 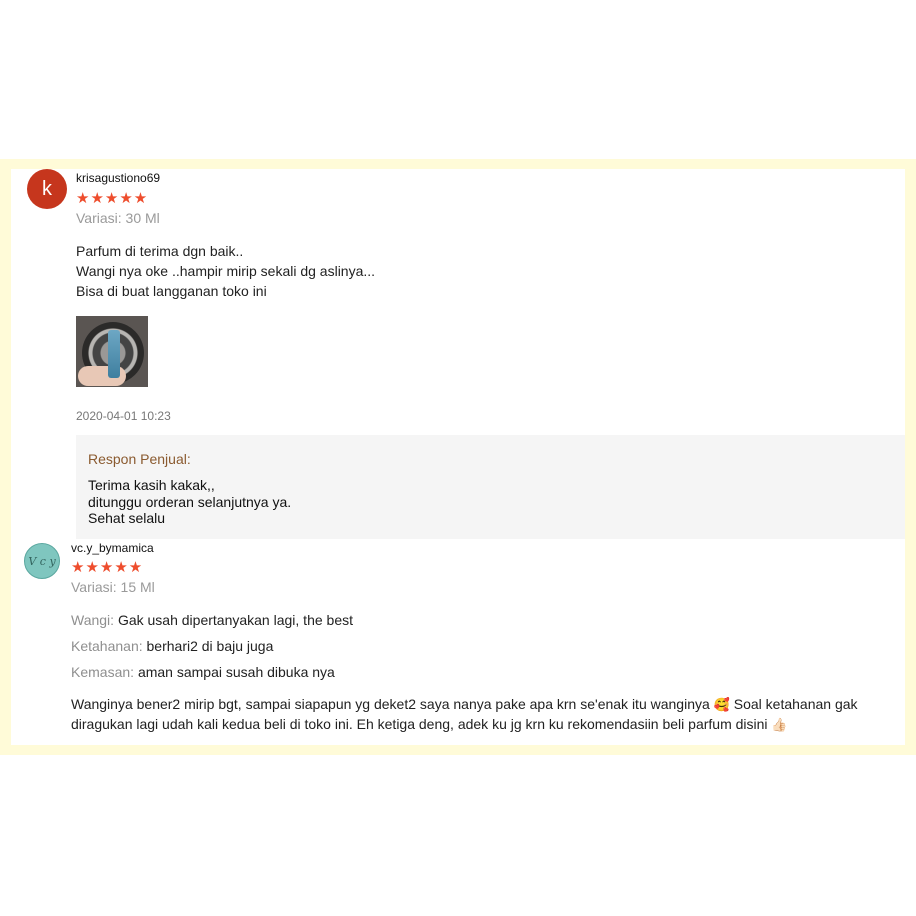 What do you see at coordinates (721, 705) in the screenshot?
I see `smiling-face-with-hearts-icon: 🥰` at bounding box center [721, 705].